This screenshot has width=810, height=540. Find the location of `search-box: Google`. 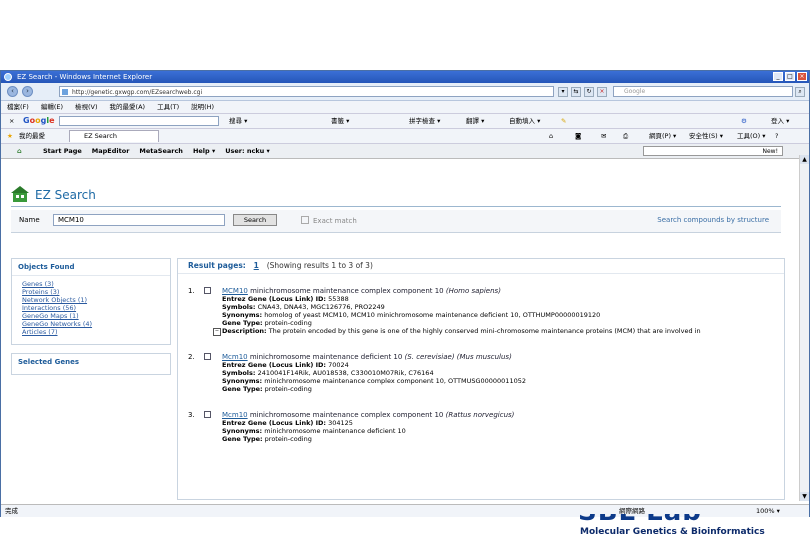

search-box: Google is located at coordinates (703, 91).